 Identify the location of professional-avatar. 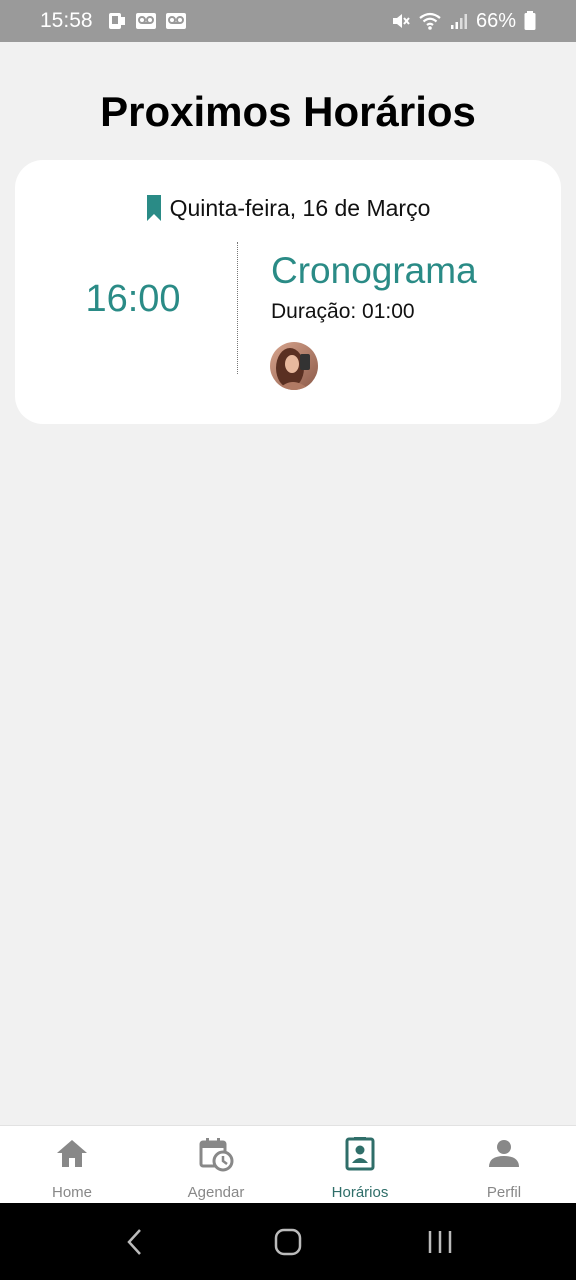
(294, 366).